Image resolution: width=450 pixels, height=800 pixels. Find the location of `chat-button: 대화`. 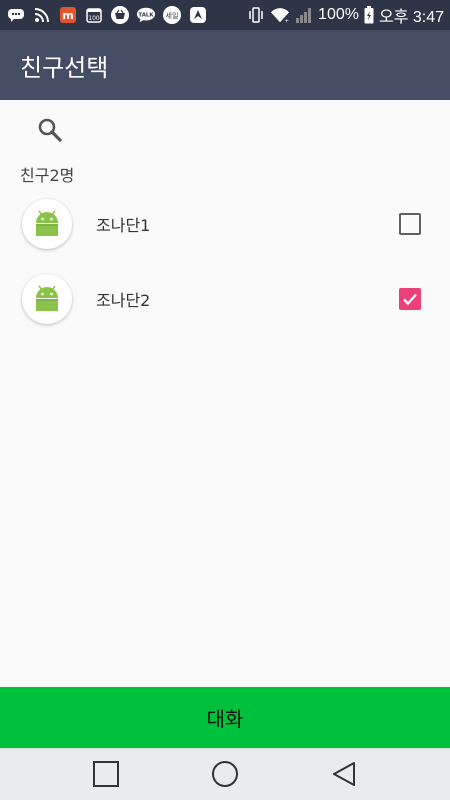

chat-button: 대화 is located at coordinates (225, 717).